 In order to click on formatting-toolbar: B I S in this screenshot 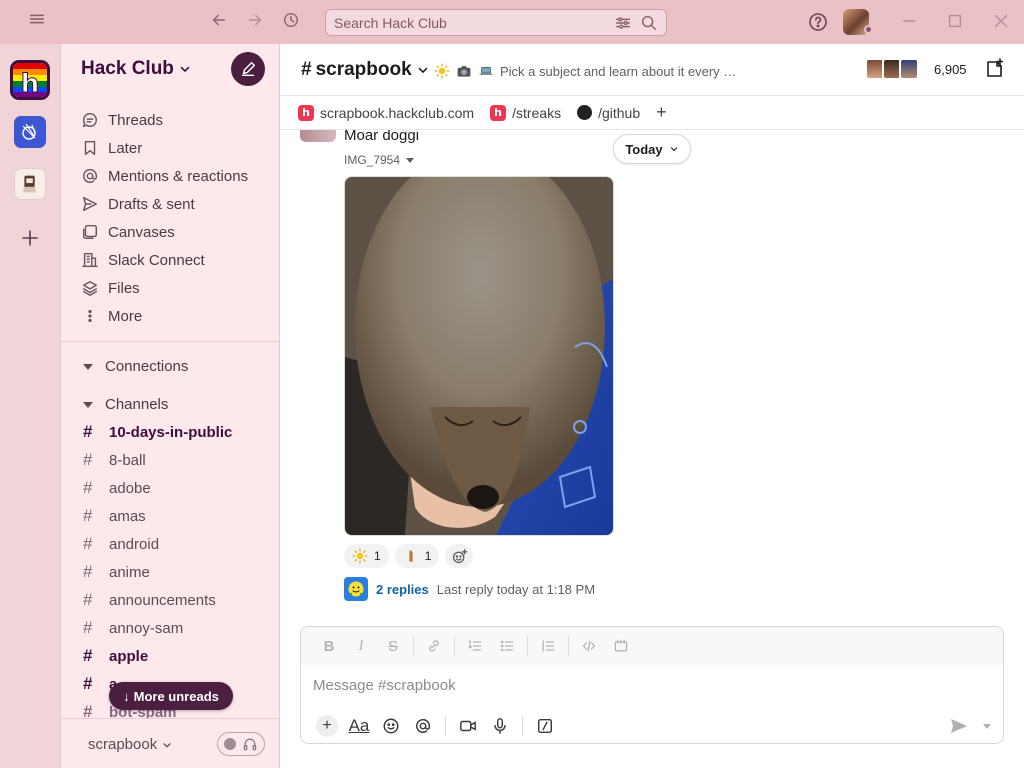, I will do `click(652, 646)`.